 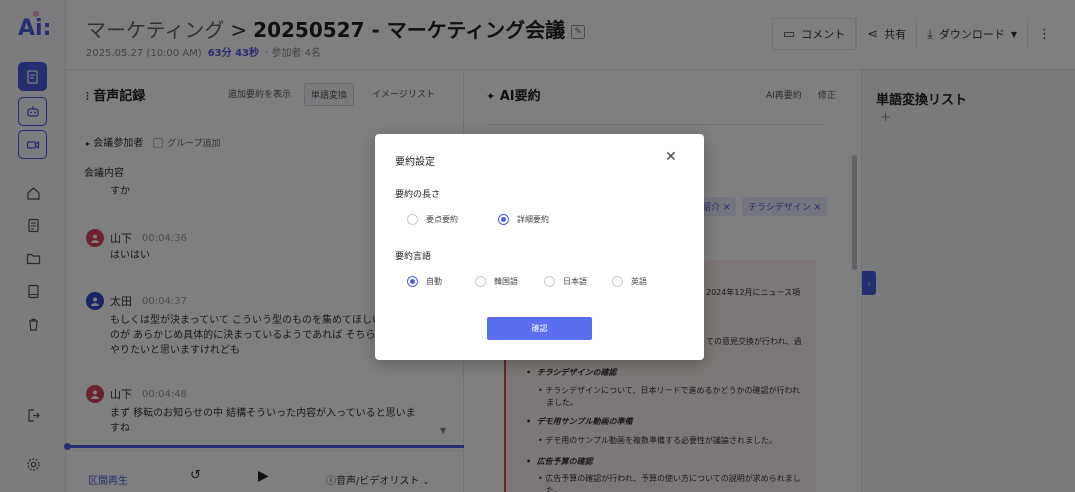 I want to click on confirm-button: 確認, so click(x=539, y=328).